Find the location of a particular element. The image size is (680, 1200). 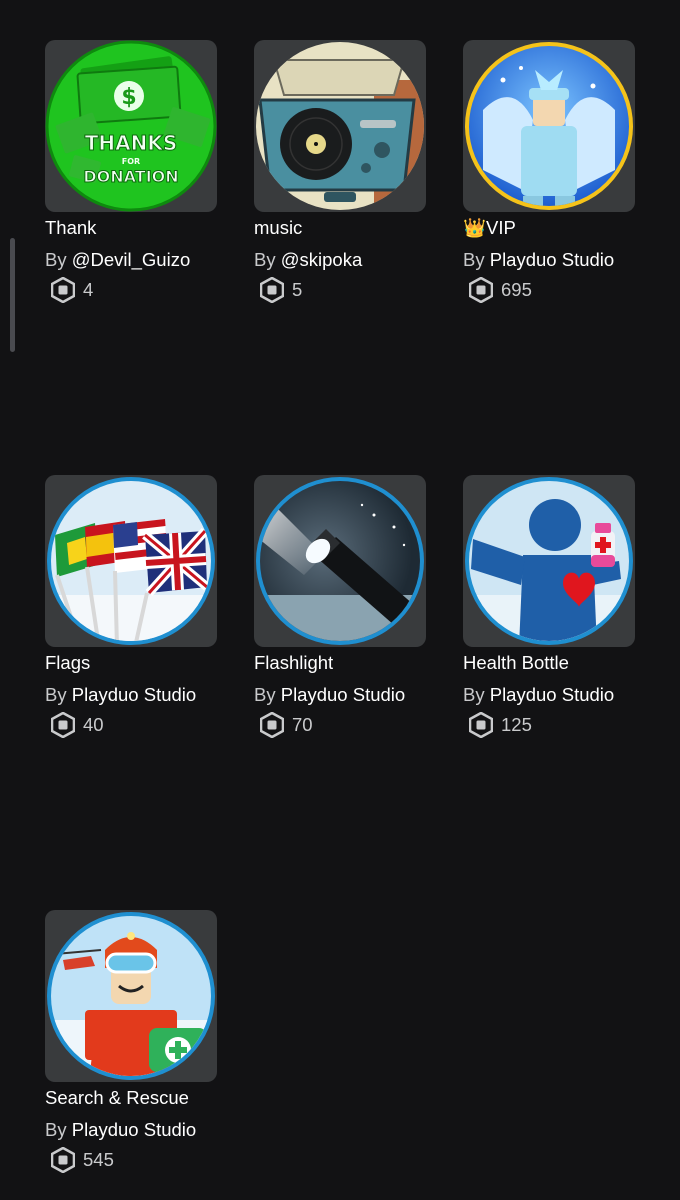

for-text: FOR is located at coordinates (131, 161).